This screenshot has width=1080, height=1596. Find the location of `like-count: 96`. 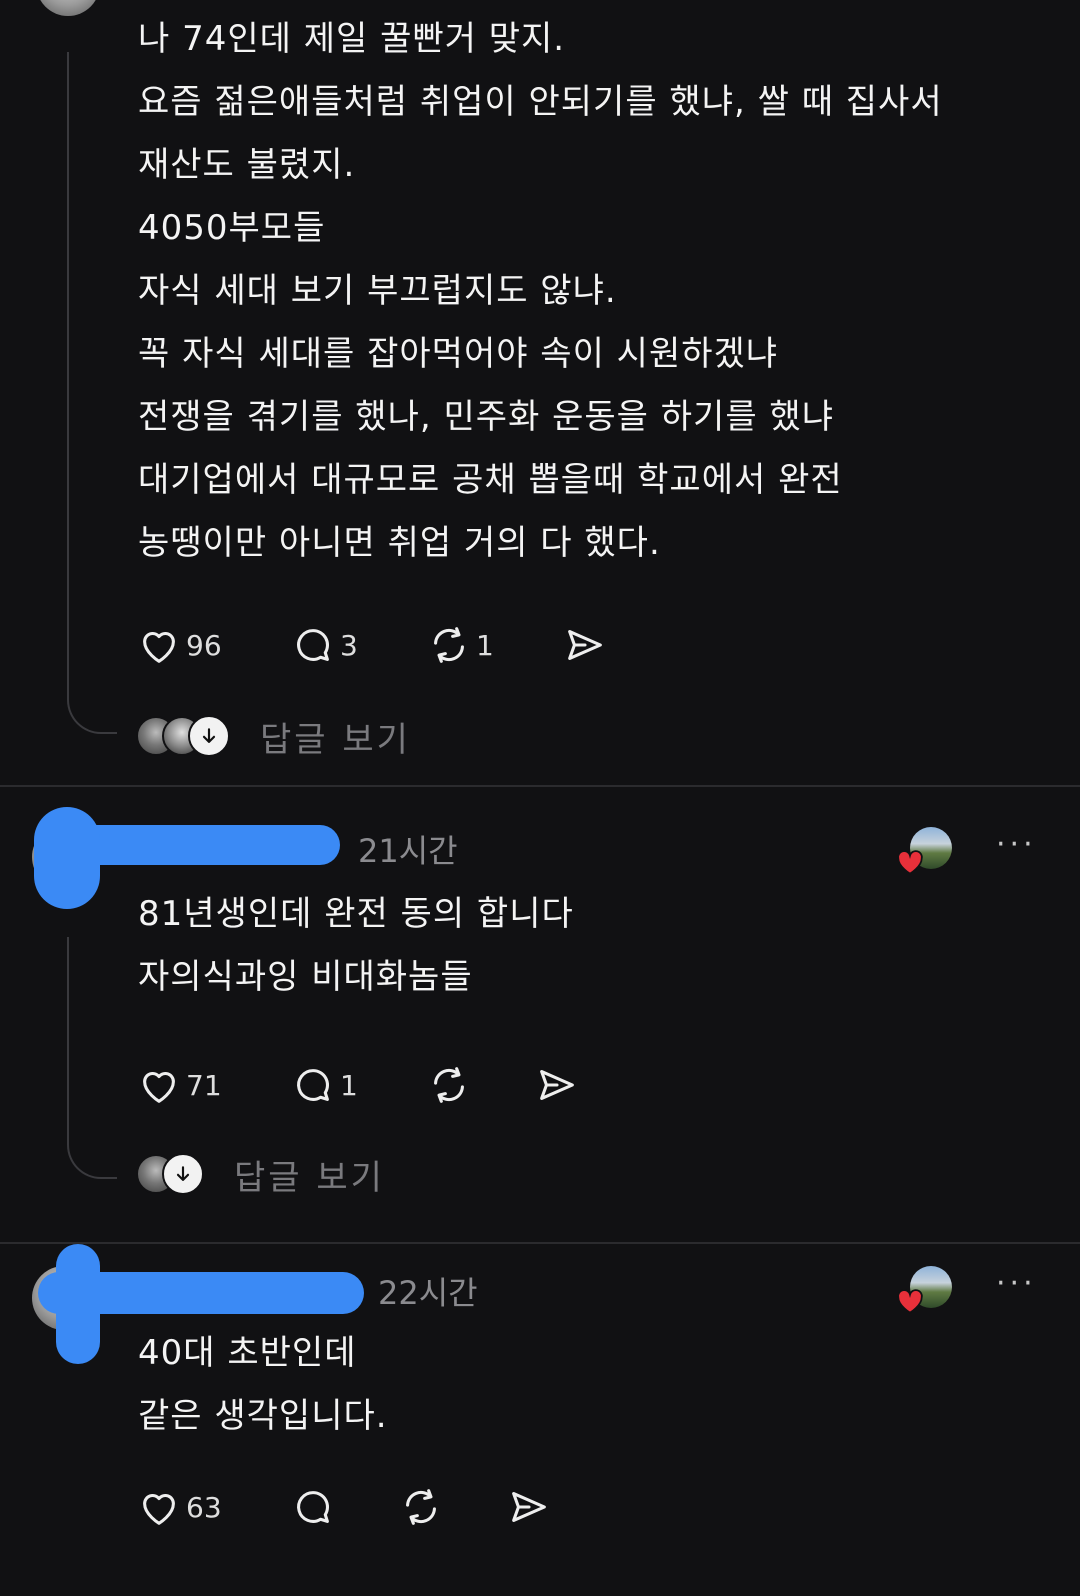

like-count: 96 is located at coordinates (204, 645).